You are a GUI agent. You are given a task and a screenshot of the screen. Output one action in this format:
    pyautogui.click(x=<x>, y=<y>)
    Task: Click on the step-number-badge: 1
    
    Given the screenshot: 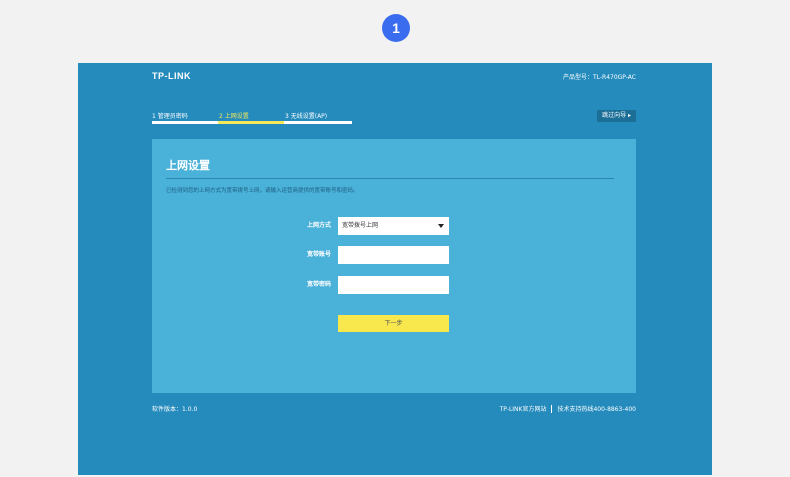 What is the action you would take?
    pyautogui.click(x=396, y=28)
    